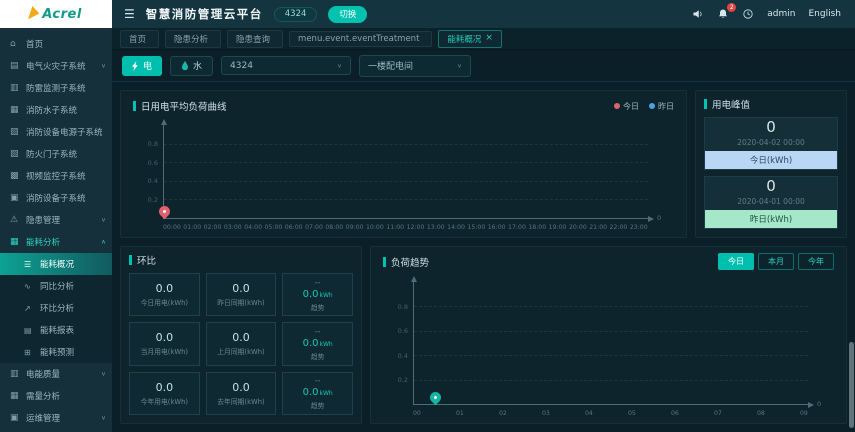 This screenshot has width=855, height=432. What do you see at coordinates (56, 66) in the screenshot?
I see `sidebar-item: ▤ 电气火灾子系统 ∨` at bounding box center [56, 66].